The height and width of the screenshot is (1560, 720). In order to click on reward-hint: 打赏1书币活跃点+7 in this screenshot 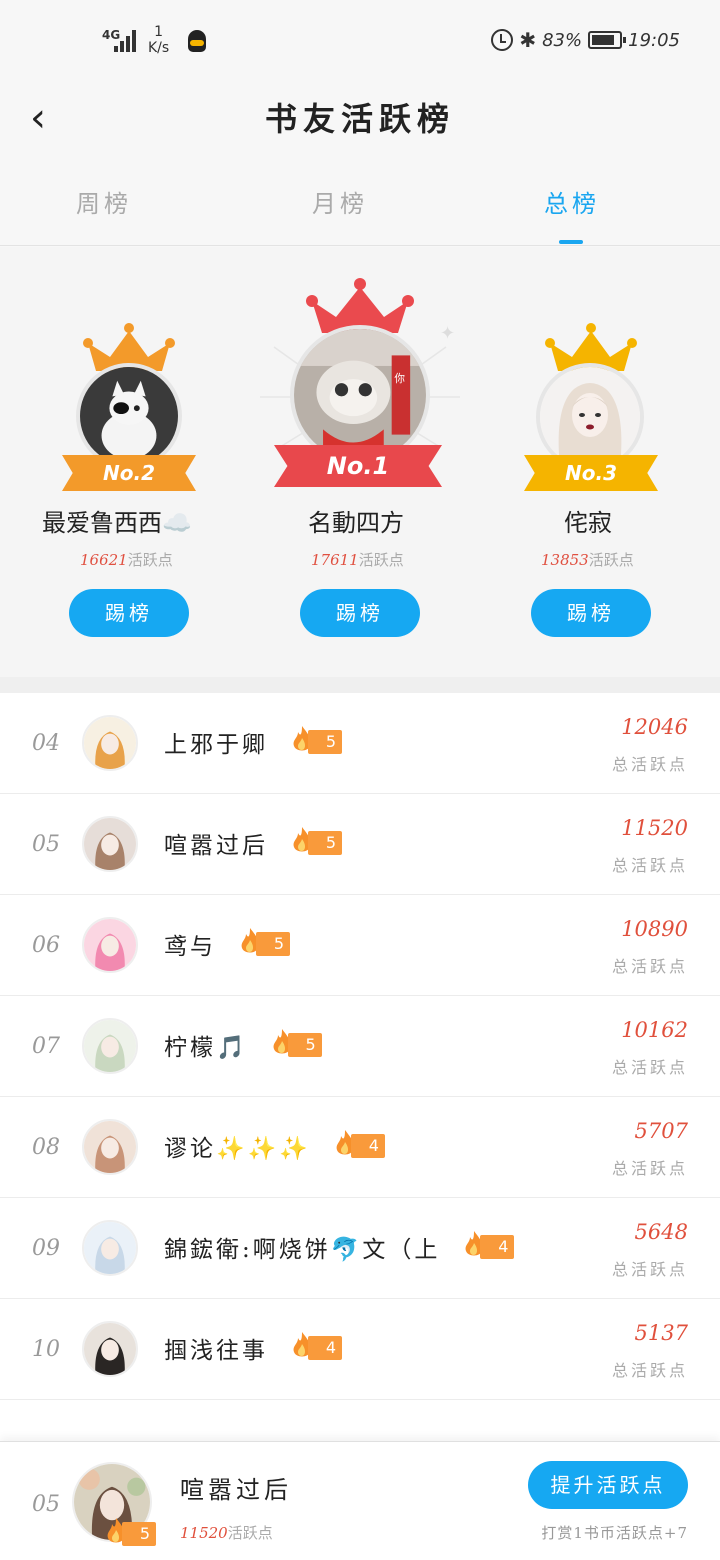, I will do `click(614, 1533)`.